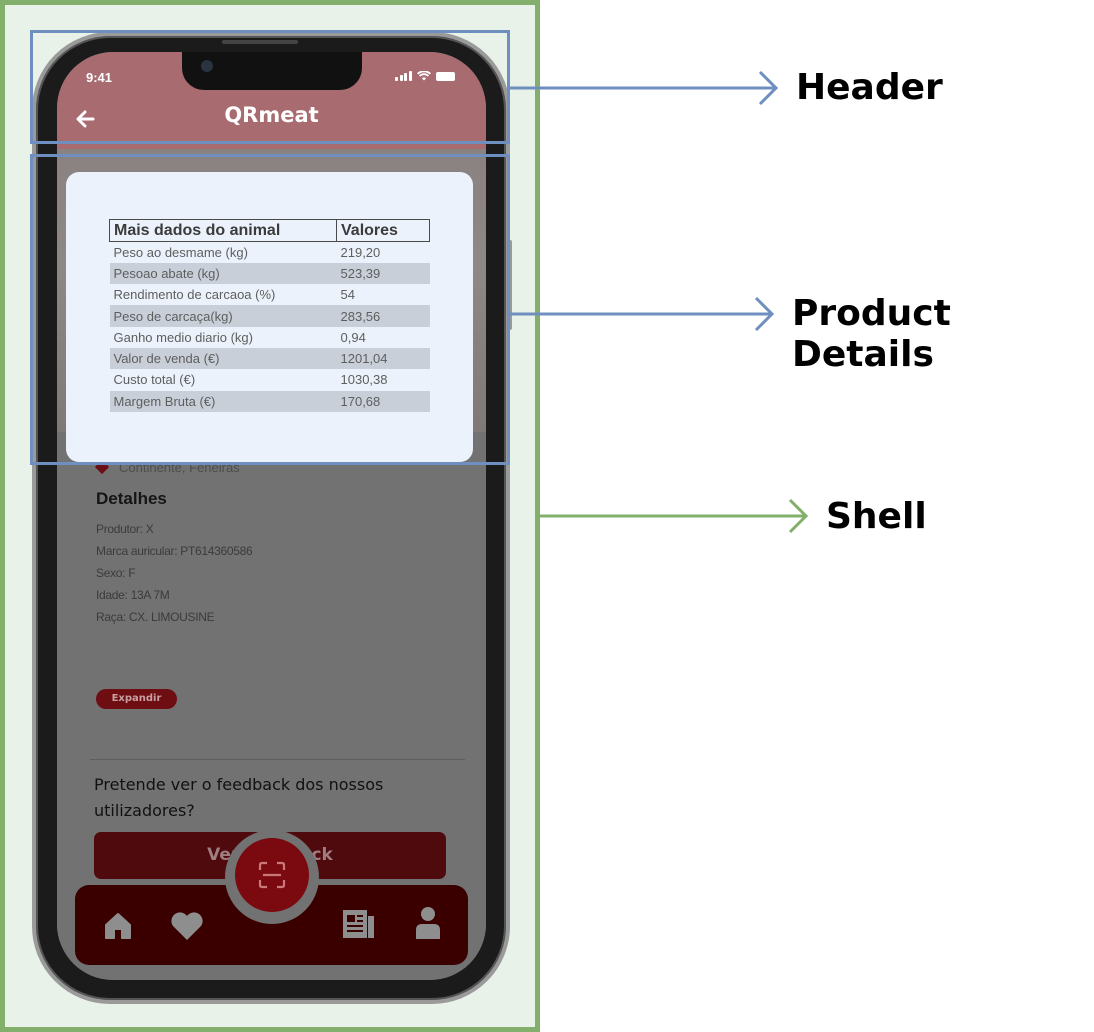 Image resolution: width=1094 pixels, height=1032 pixels. I want to click on scan-icon, so click(272, 875).